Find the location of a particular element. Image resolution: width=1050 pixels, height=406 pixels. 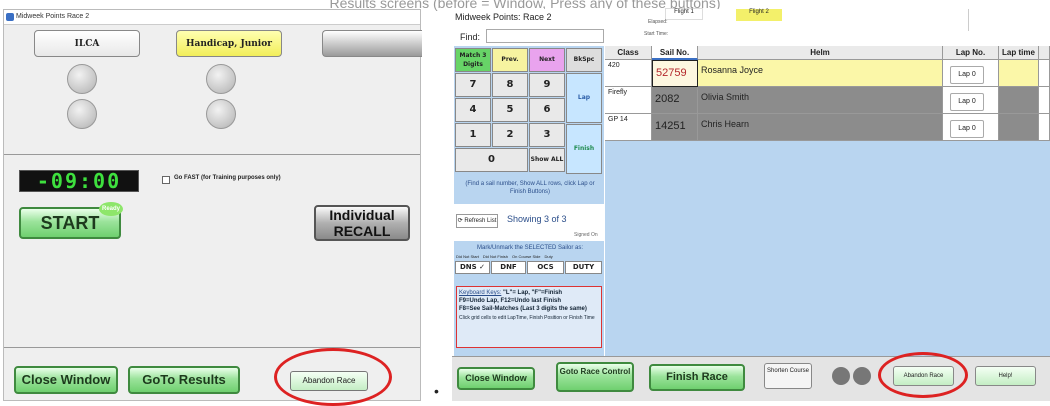

row2-helm: Olivia Smith is located at coordinates (820, 100).